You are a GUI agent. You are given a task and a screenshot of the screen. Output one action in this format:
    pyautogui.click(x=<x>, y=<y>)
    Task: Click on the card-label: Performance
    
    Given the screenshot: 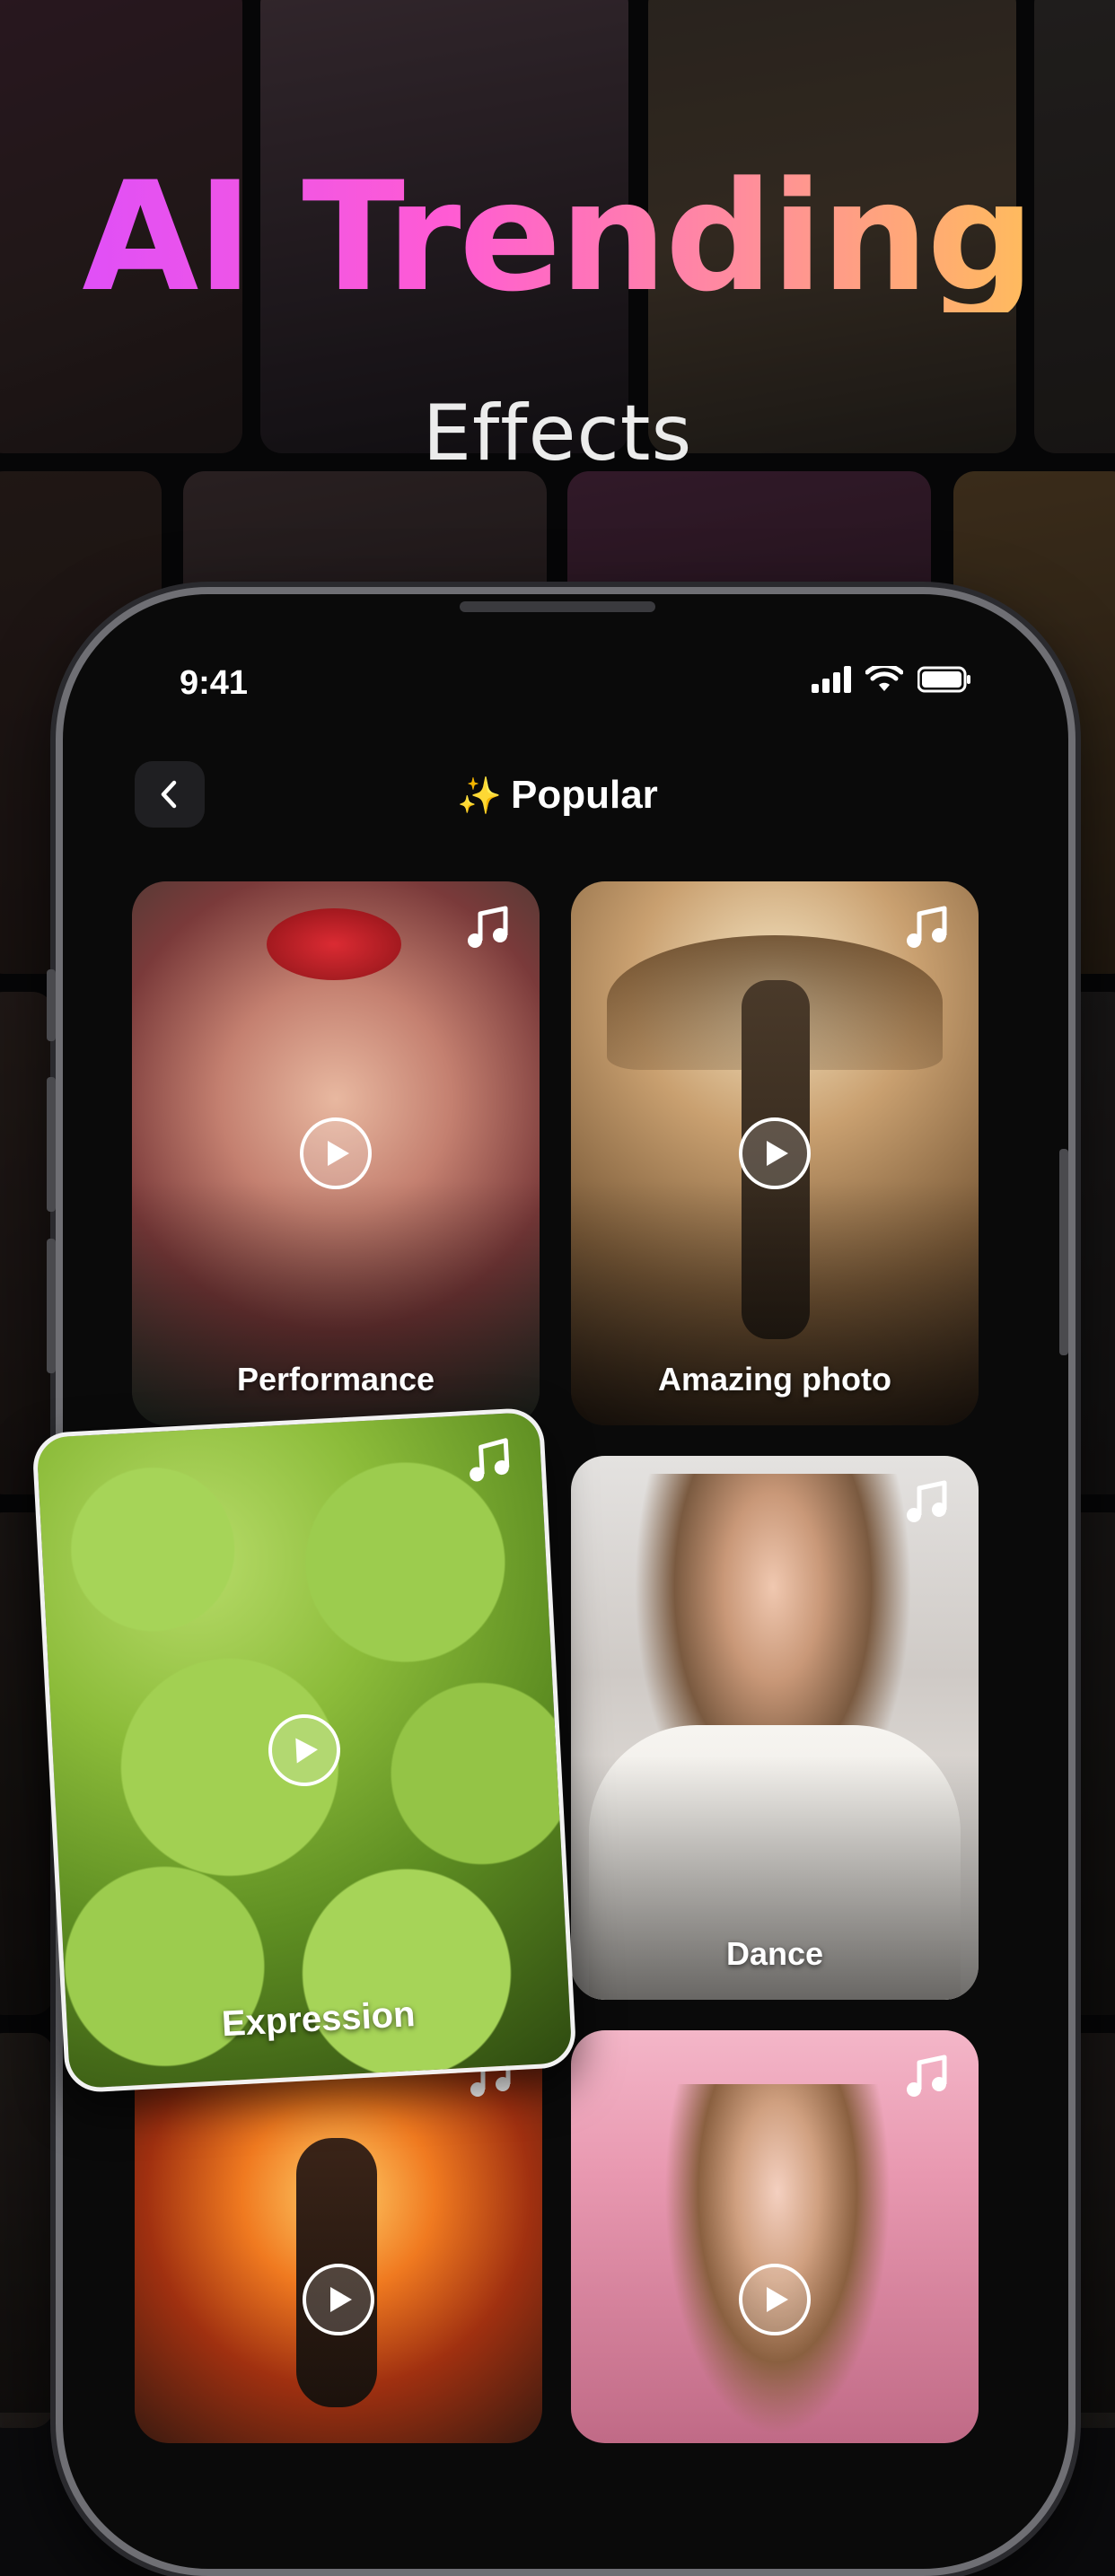 What is the action you would take?
    pyautogui.click(x=335, y=1379)
    